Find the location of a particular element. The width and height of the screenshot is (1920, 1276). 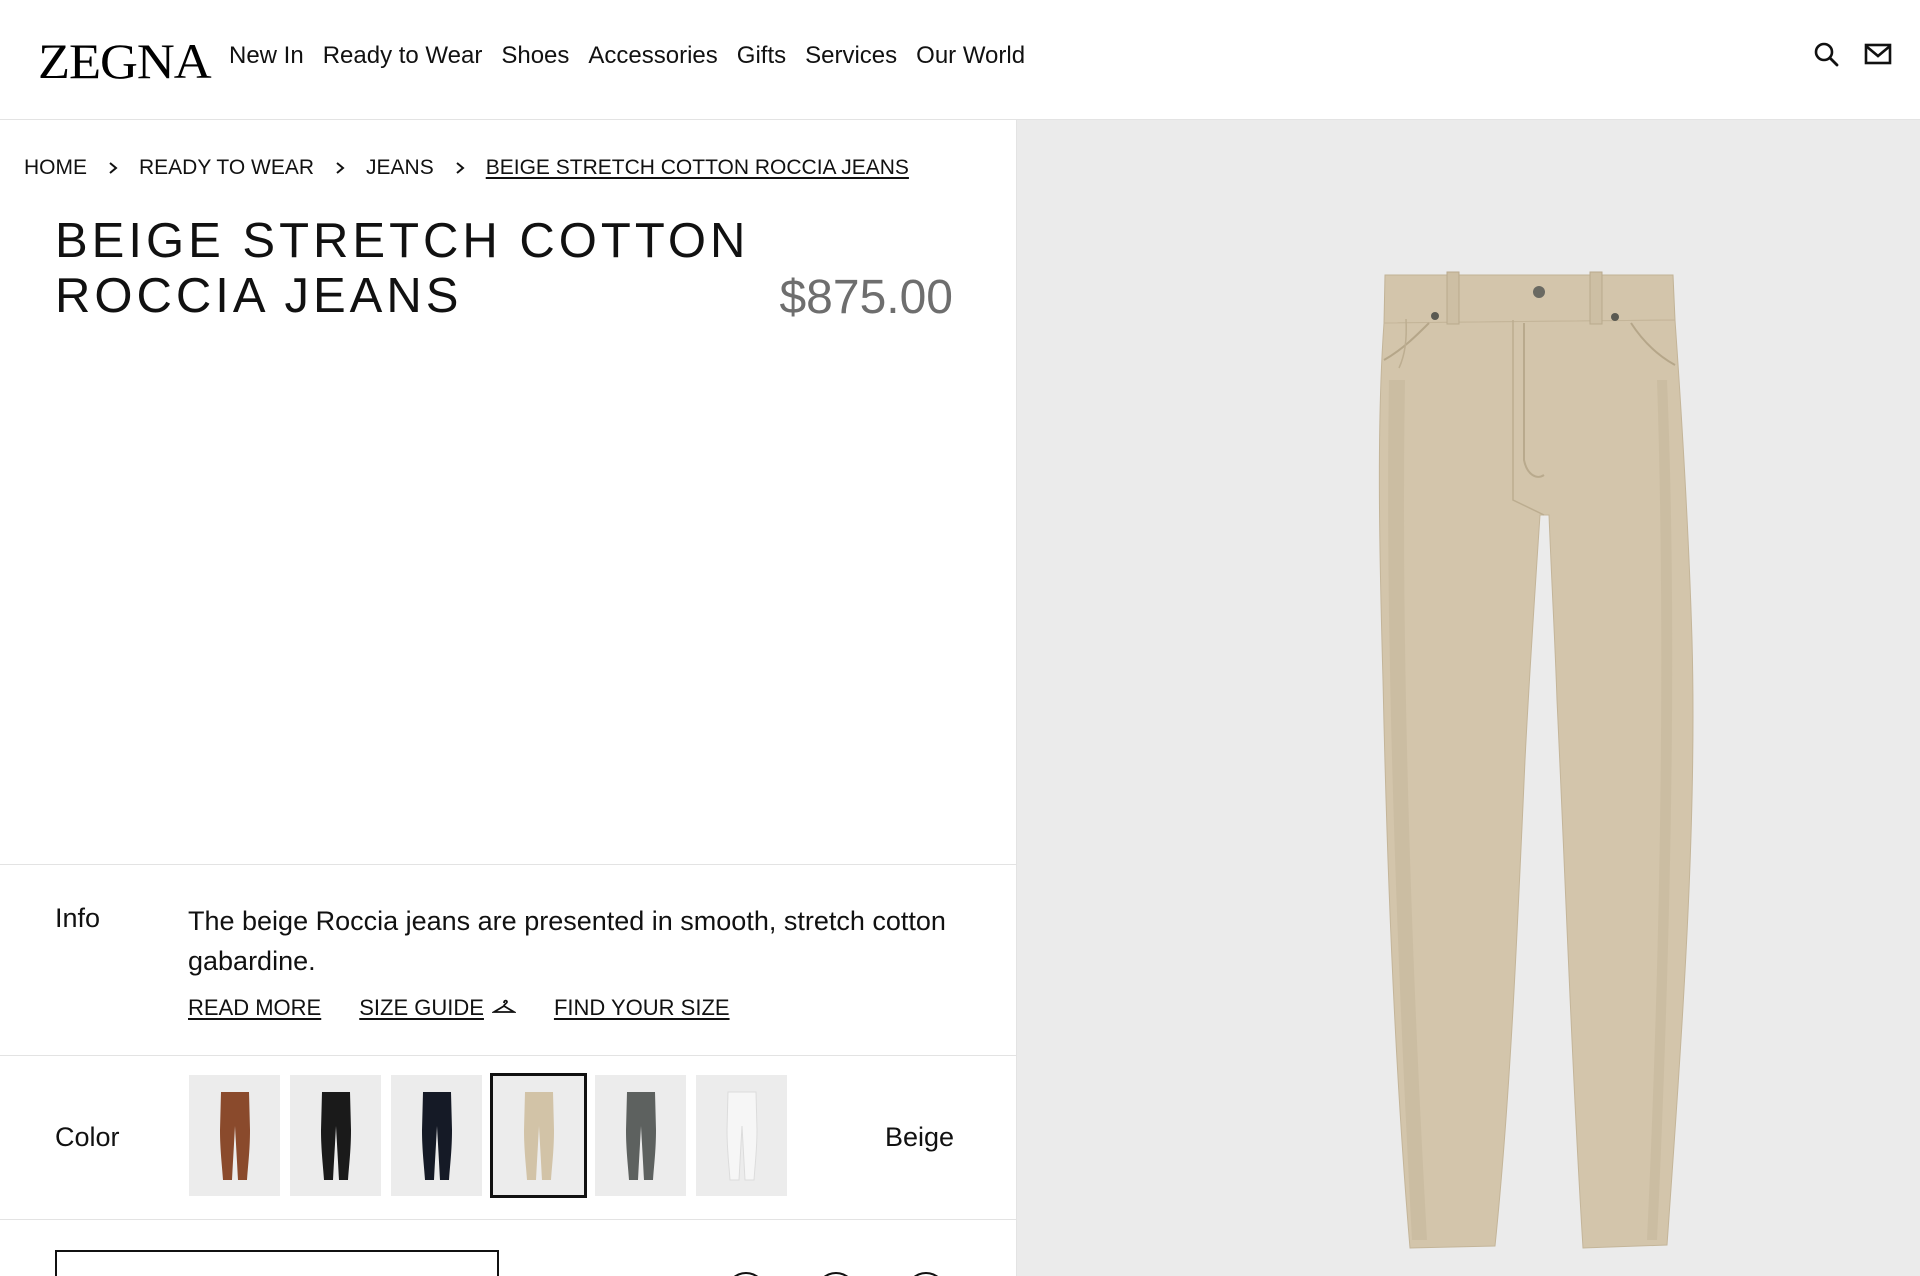

breadcrumb-jeans: JEANS is located at coordinates (400, 168).